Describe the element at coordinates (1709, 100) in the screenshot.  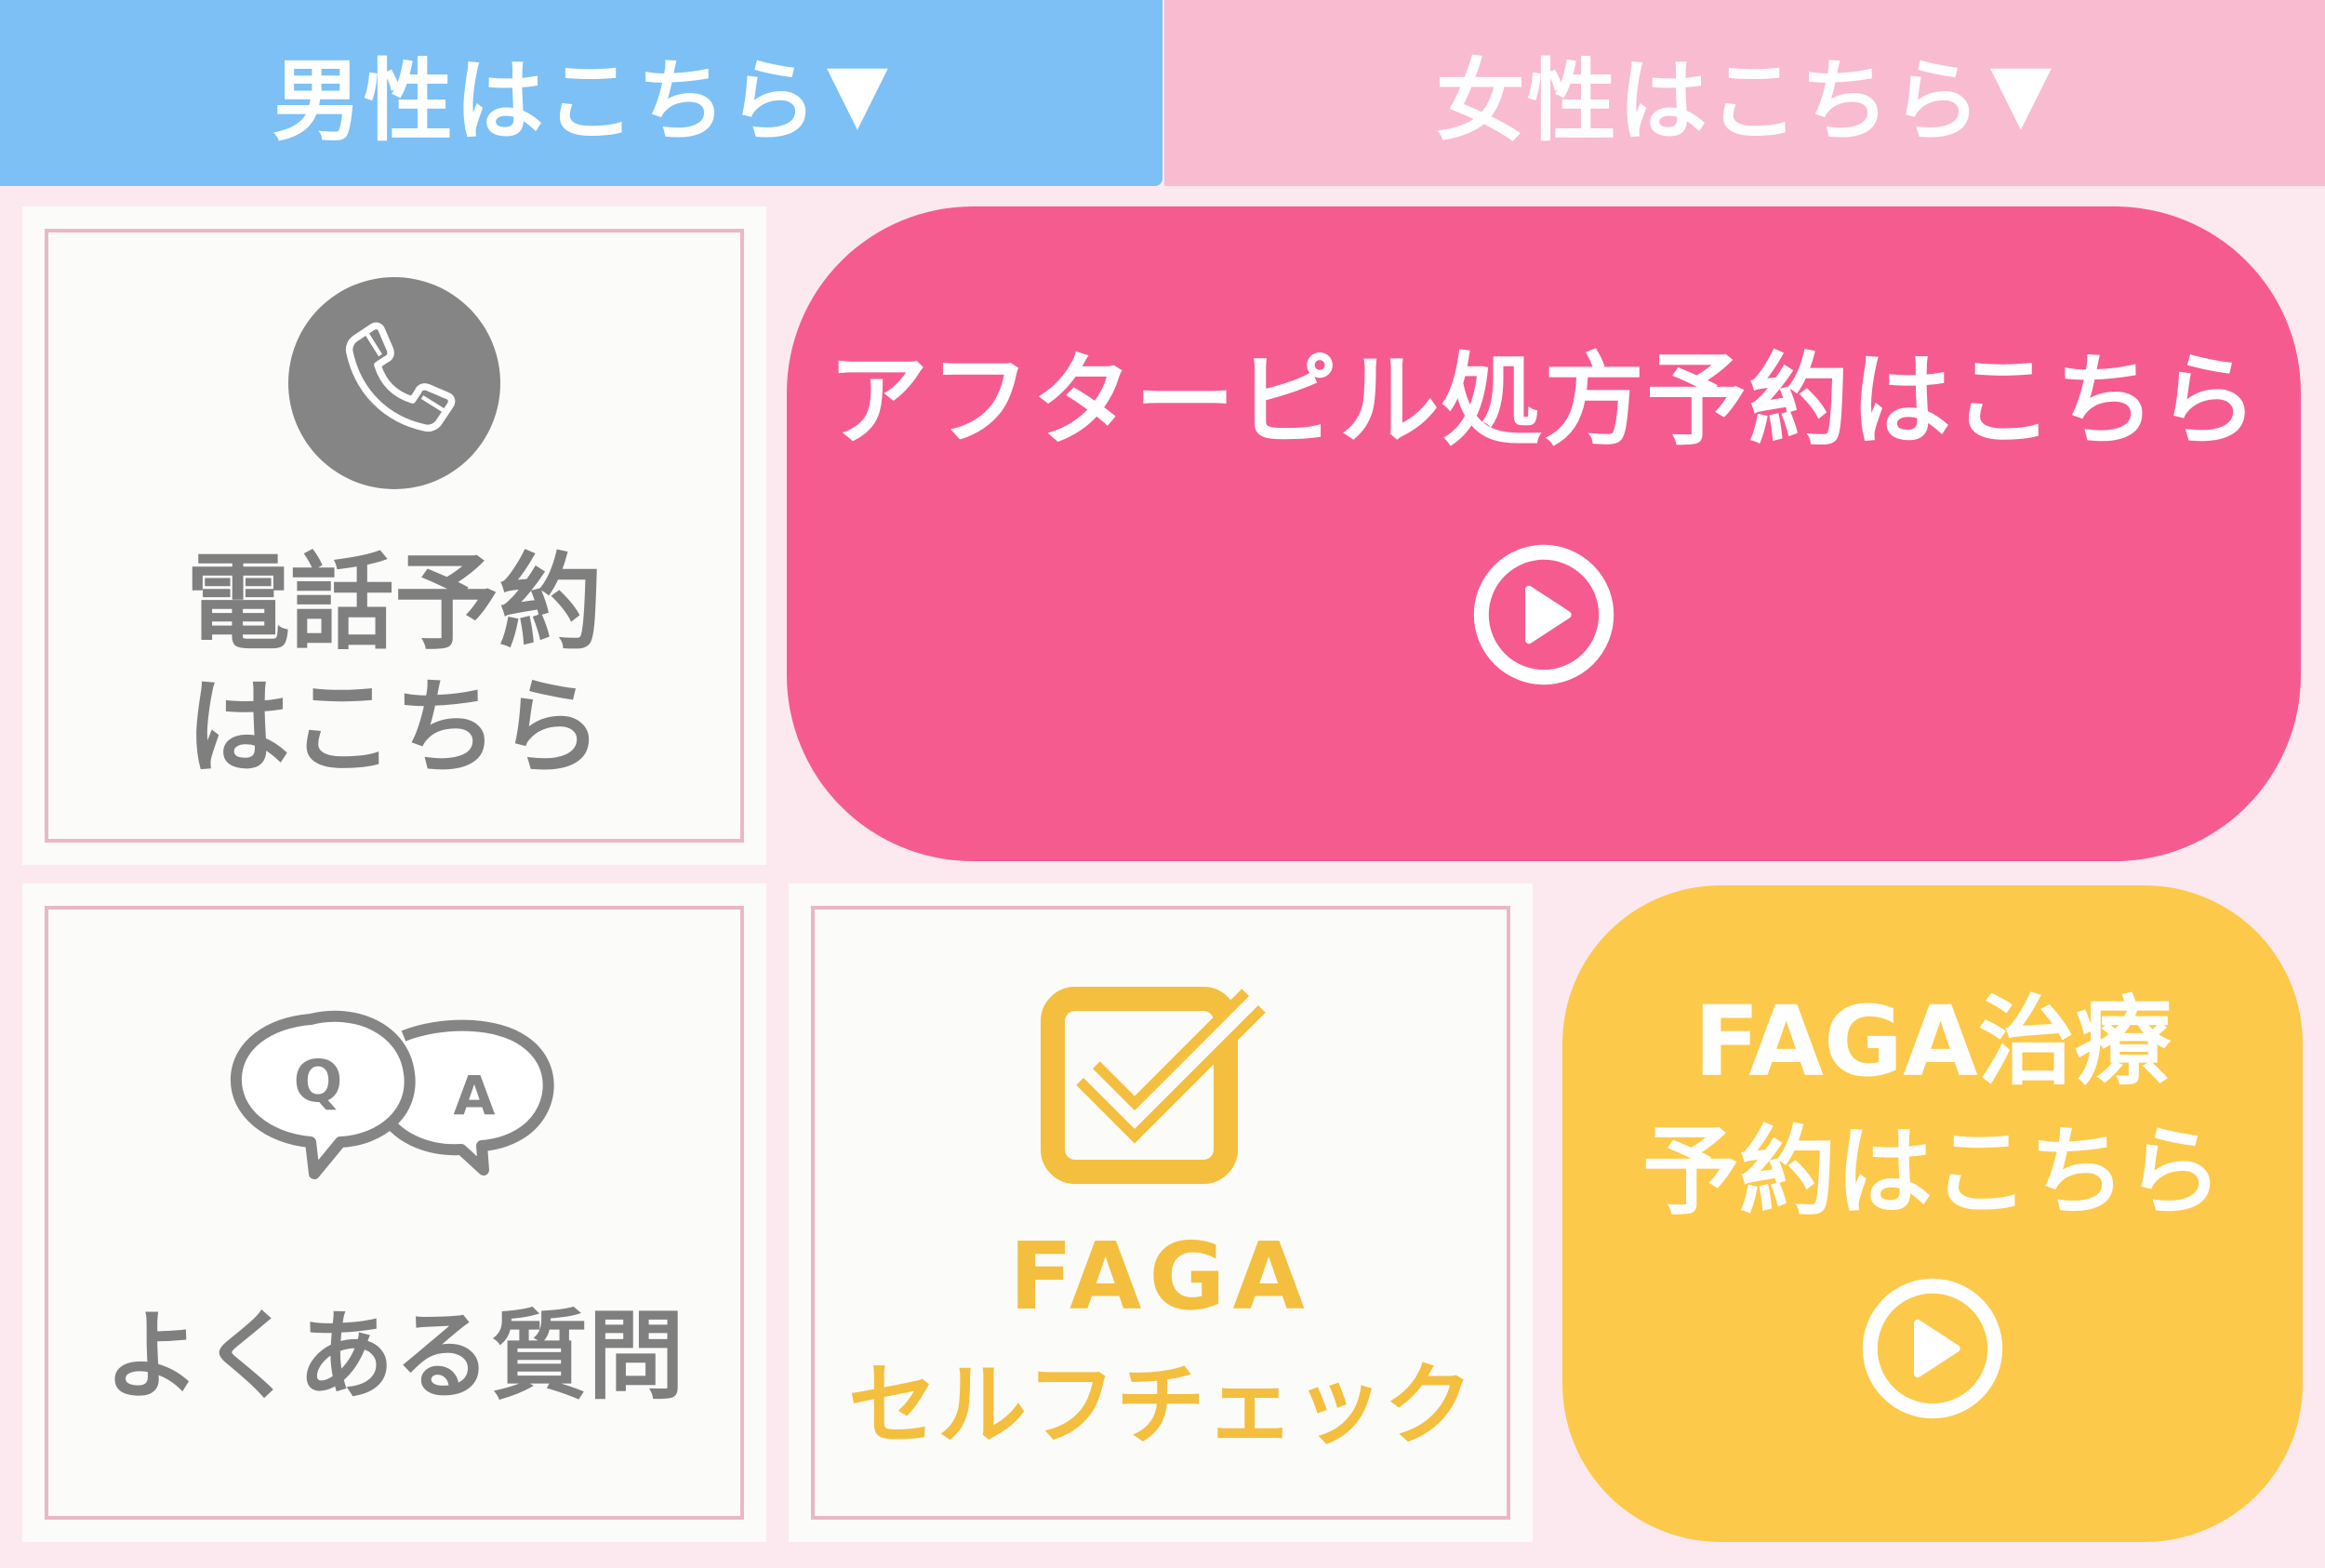
I see `tab-women-label: 女性はこちら` at that location.